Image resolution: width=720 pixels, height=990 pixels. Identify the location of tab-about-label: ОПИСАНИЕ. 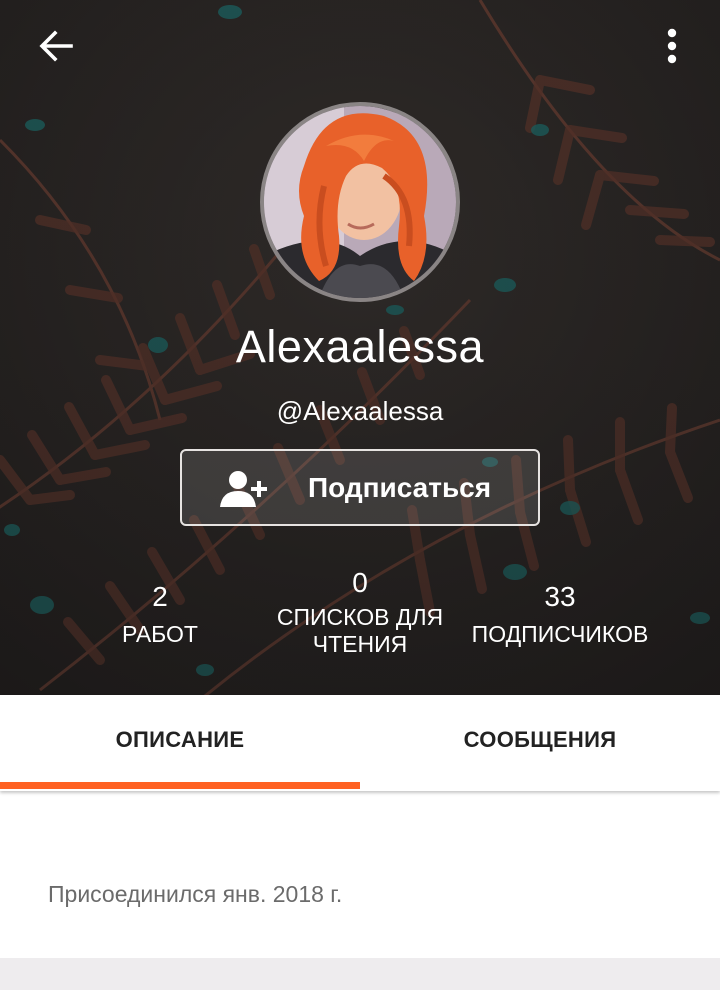
(180, 739).